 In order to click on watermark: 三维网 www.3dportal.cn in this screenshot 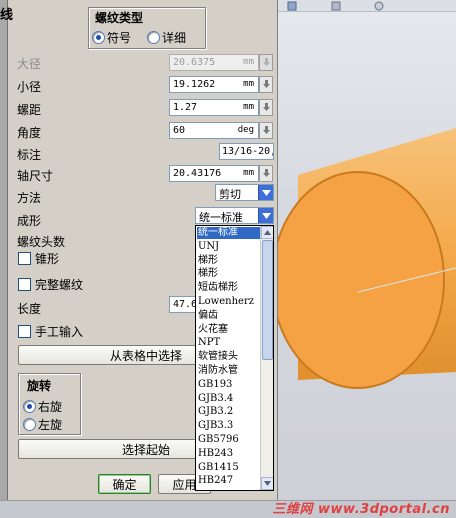, I will do `click(361, 509)`.